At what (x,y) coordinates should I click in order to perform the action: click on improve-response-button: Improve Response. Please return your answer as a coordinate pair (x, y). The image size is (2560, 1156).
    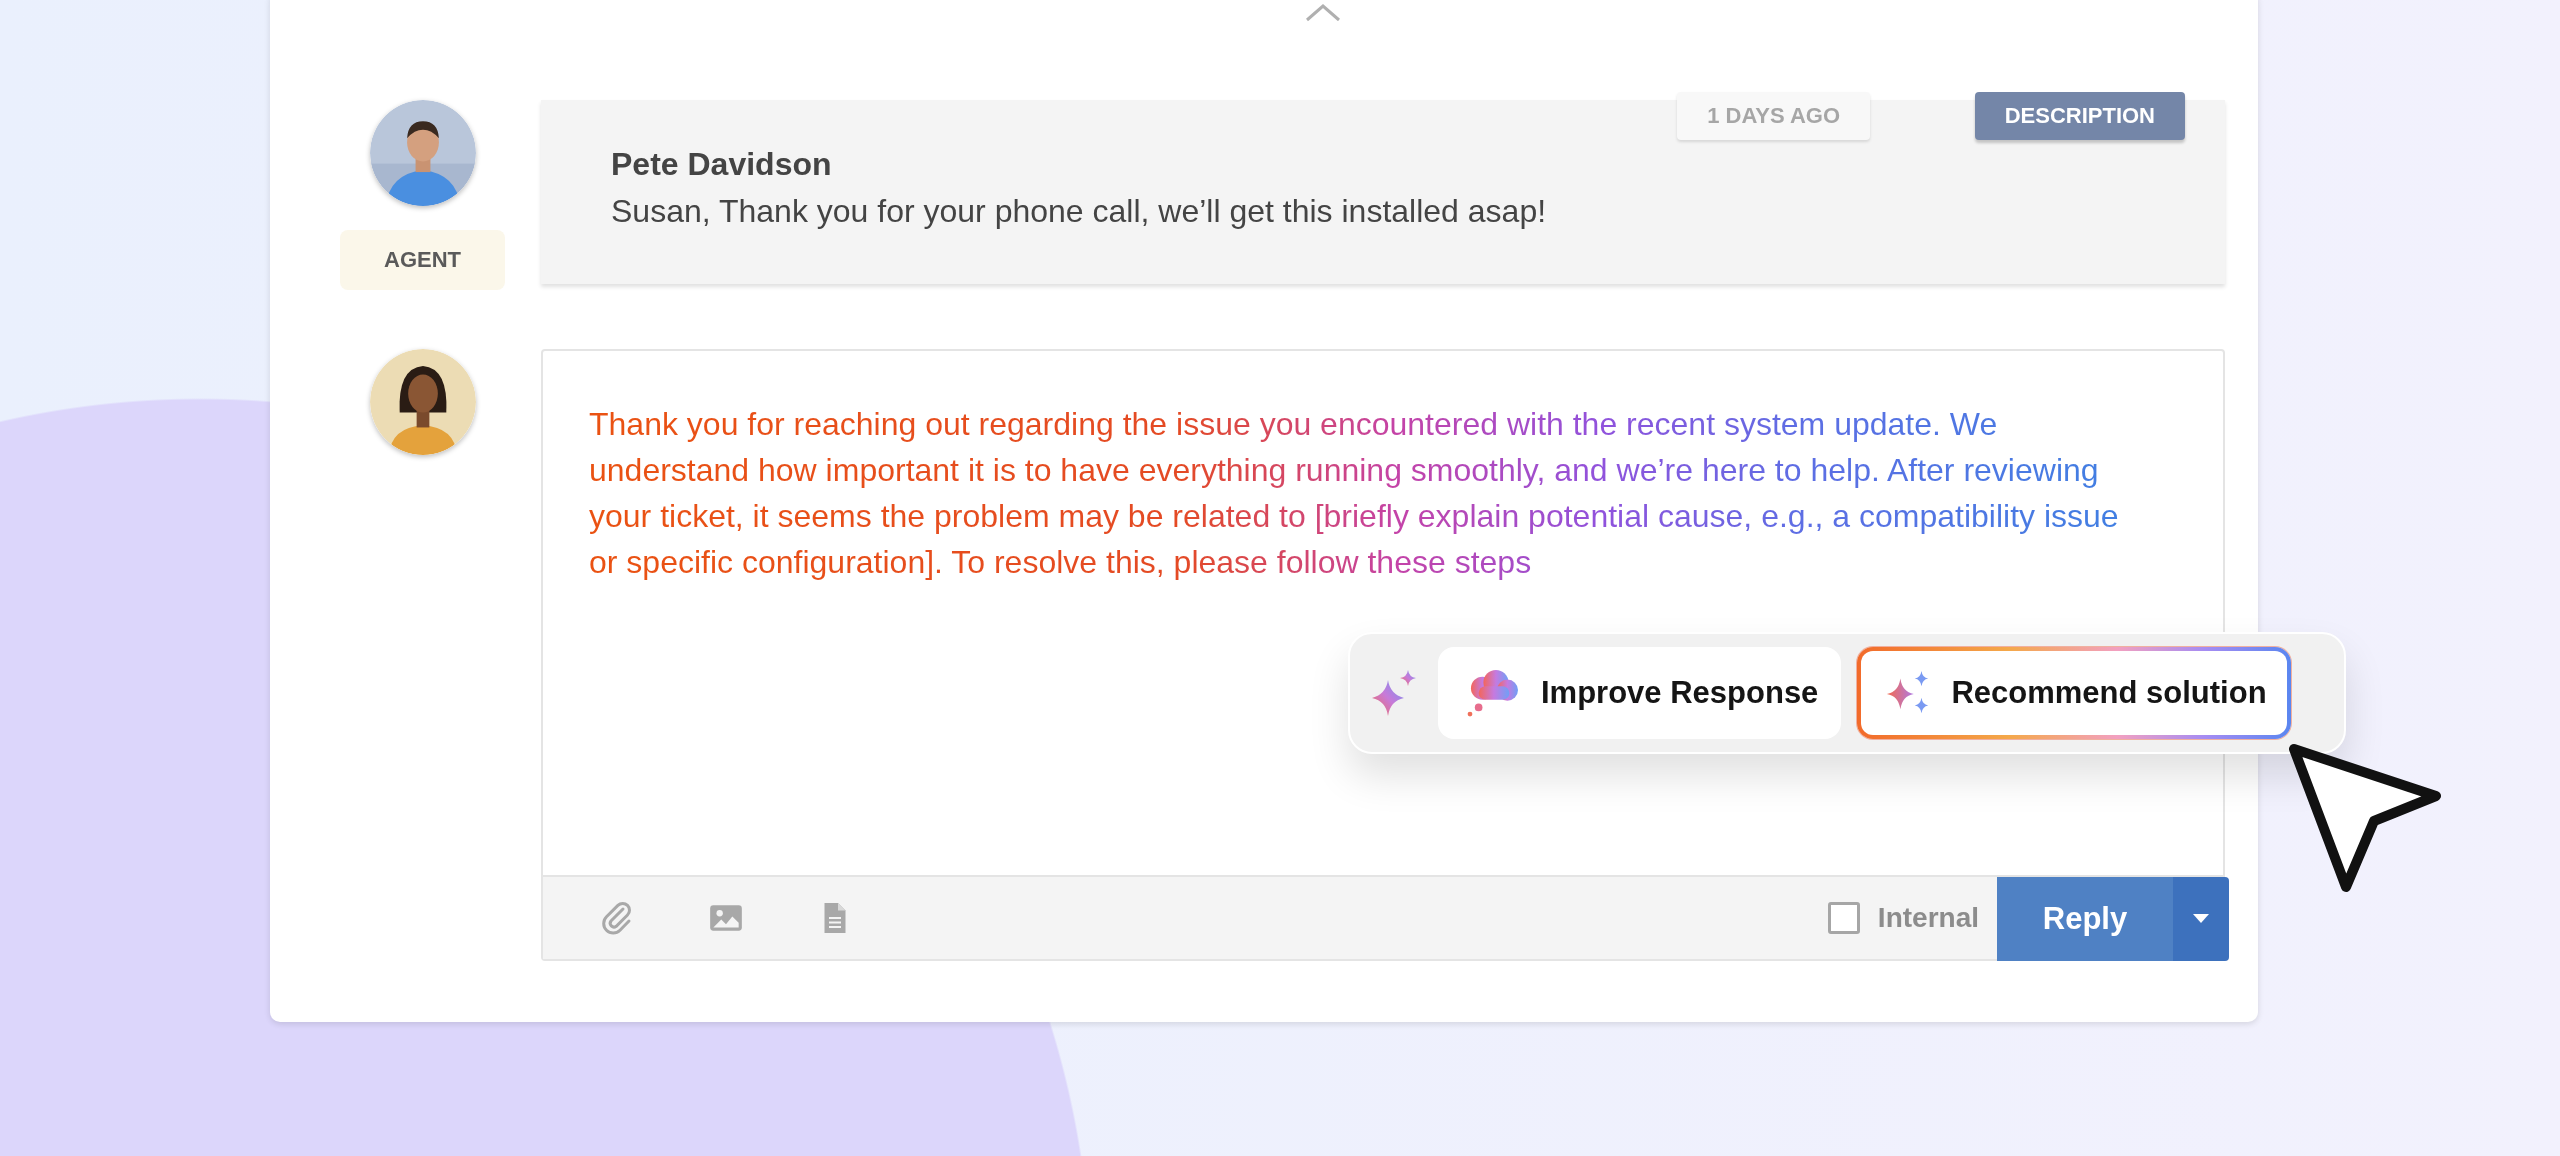
    Looking at the image, I should click on (1640, 693).